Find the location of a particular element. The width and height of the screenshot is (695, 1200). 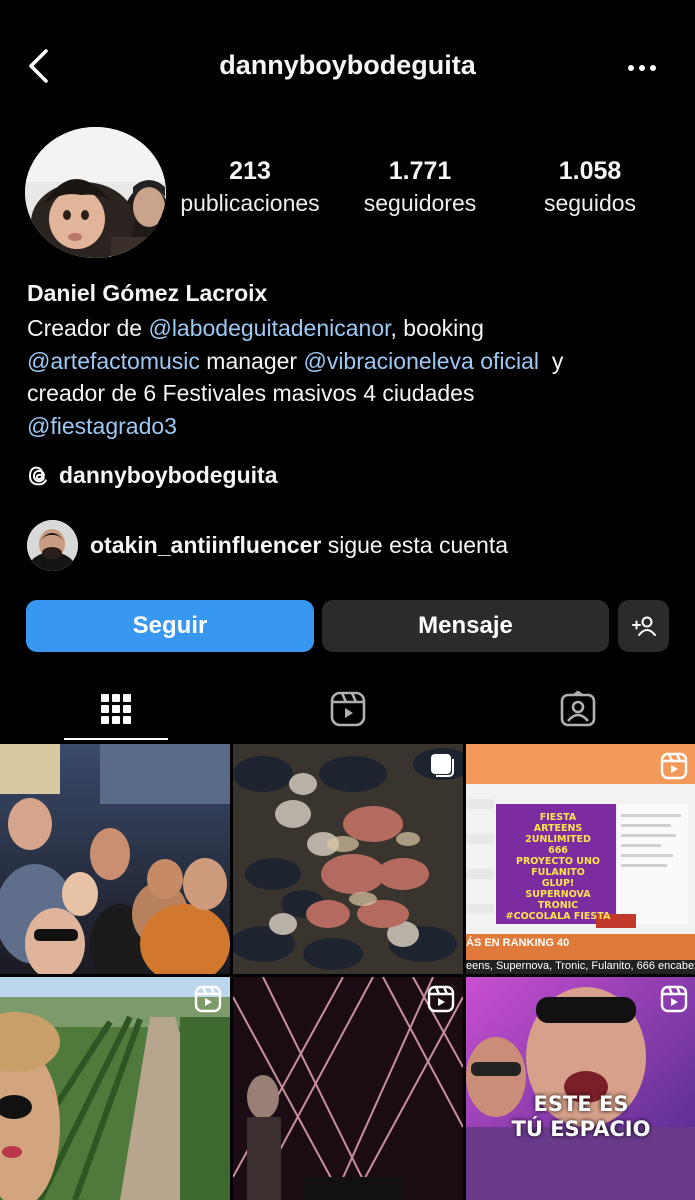

followed-by-text: sigue esta cuenta is located at coordinates (418, 545).